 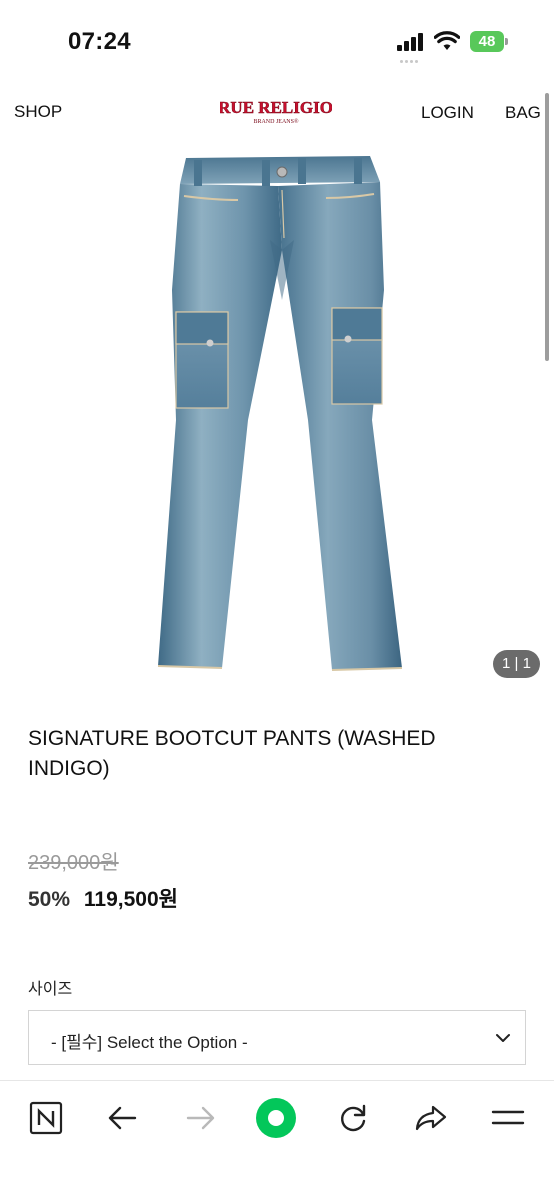 I want to click on status-time: 07:24, so click(x=99, y=41).